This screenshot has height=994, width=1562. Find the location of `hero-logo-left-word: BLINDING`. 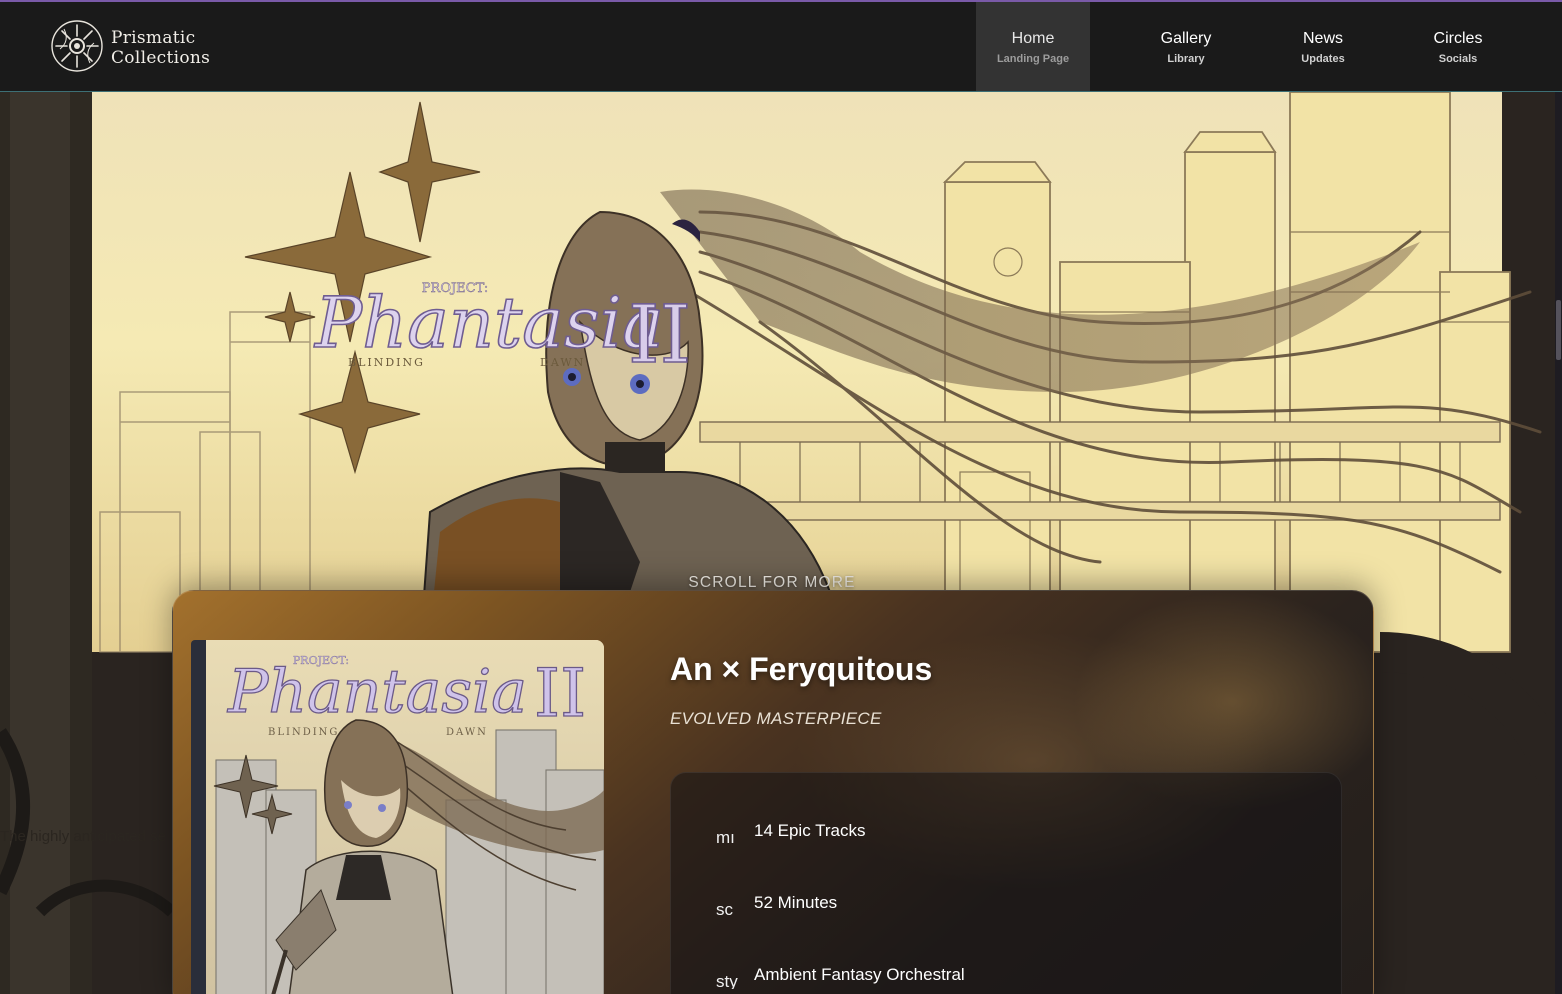

hero-logo-left-word: BLINDING is located at coordinates (386, 362).